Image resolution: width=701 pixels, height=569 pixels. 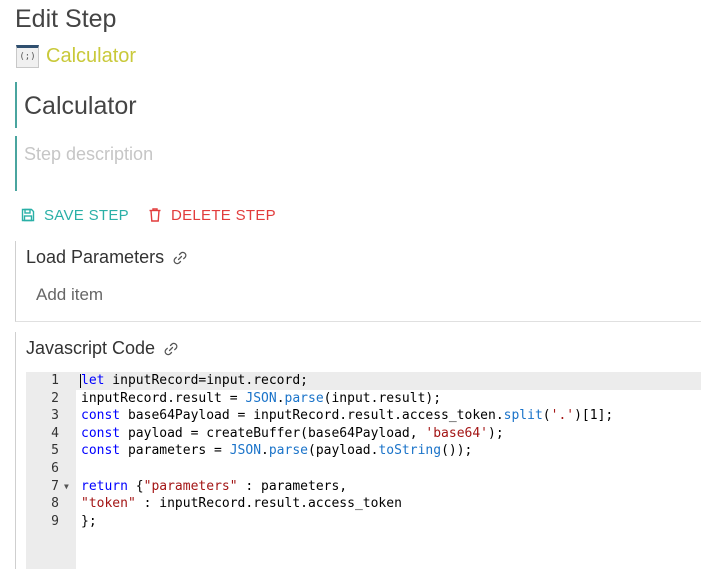 What do you see at coordinates (223, 215) in the screenshot?
I see `delete-step-label: DELETE STEP` at bounding box center [223, 215].